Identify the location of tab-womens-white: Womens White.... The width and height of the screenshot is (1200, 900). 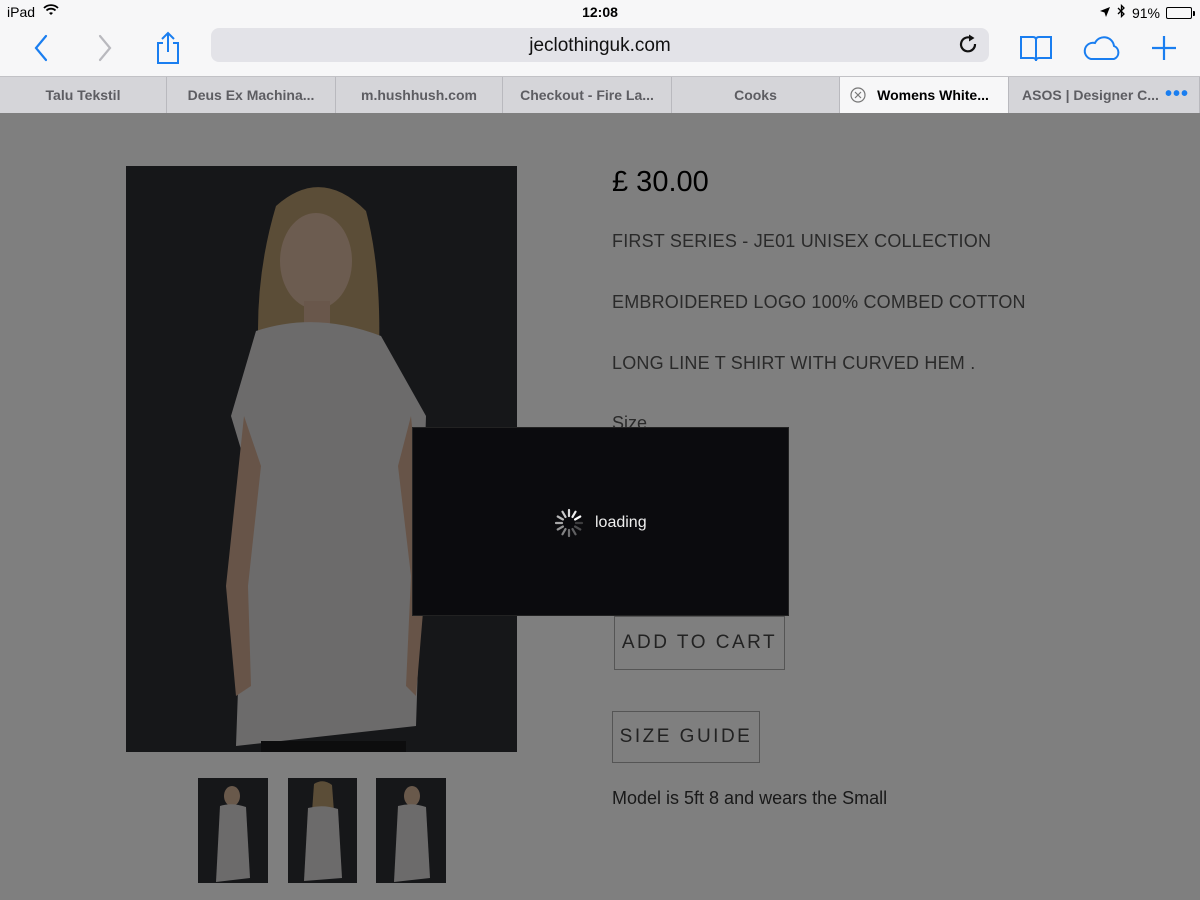
(924, 95).